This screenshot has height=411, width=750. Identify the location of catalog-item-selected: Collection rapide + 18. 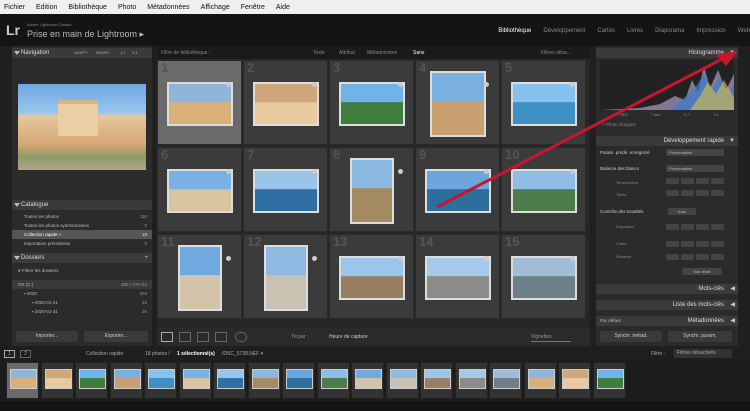
(82, 234).